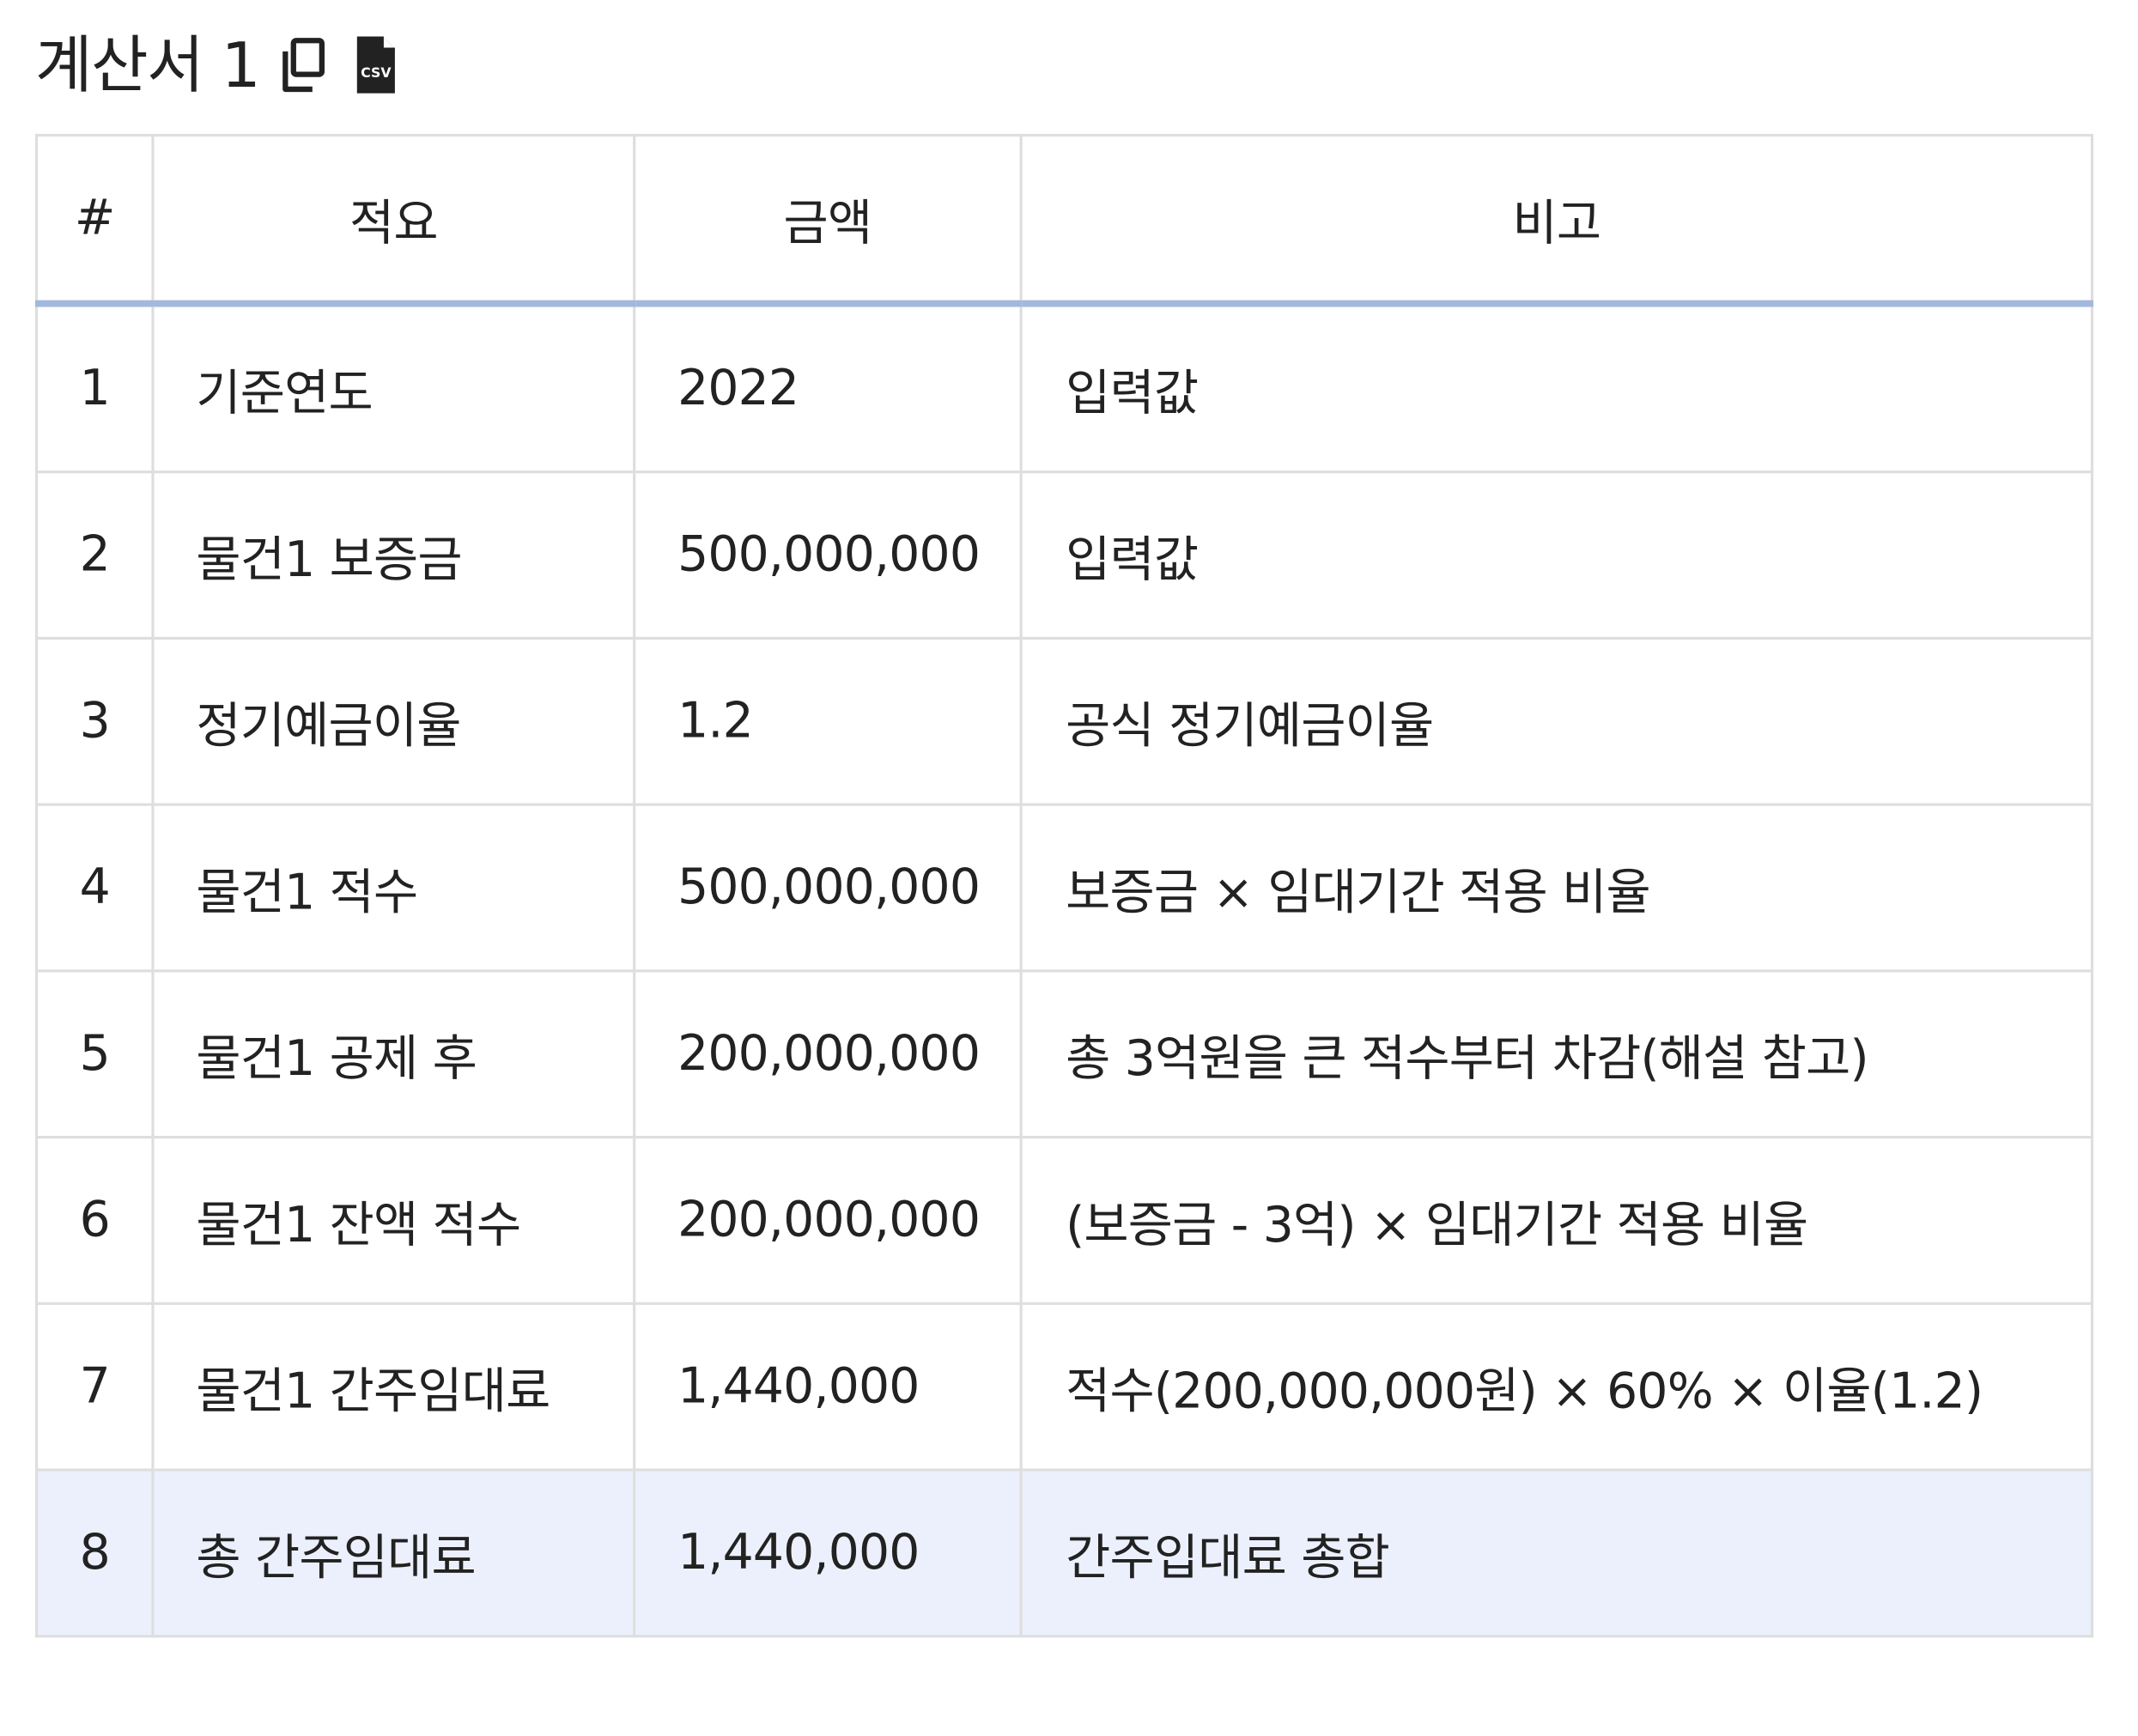 The height and width of the screenshot is (1736, 2138). I want to click on title-row: 계산서 1 CSV, so click(216, 65).